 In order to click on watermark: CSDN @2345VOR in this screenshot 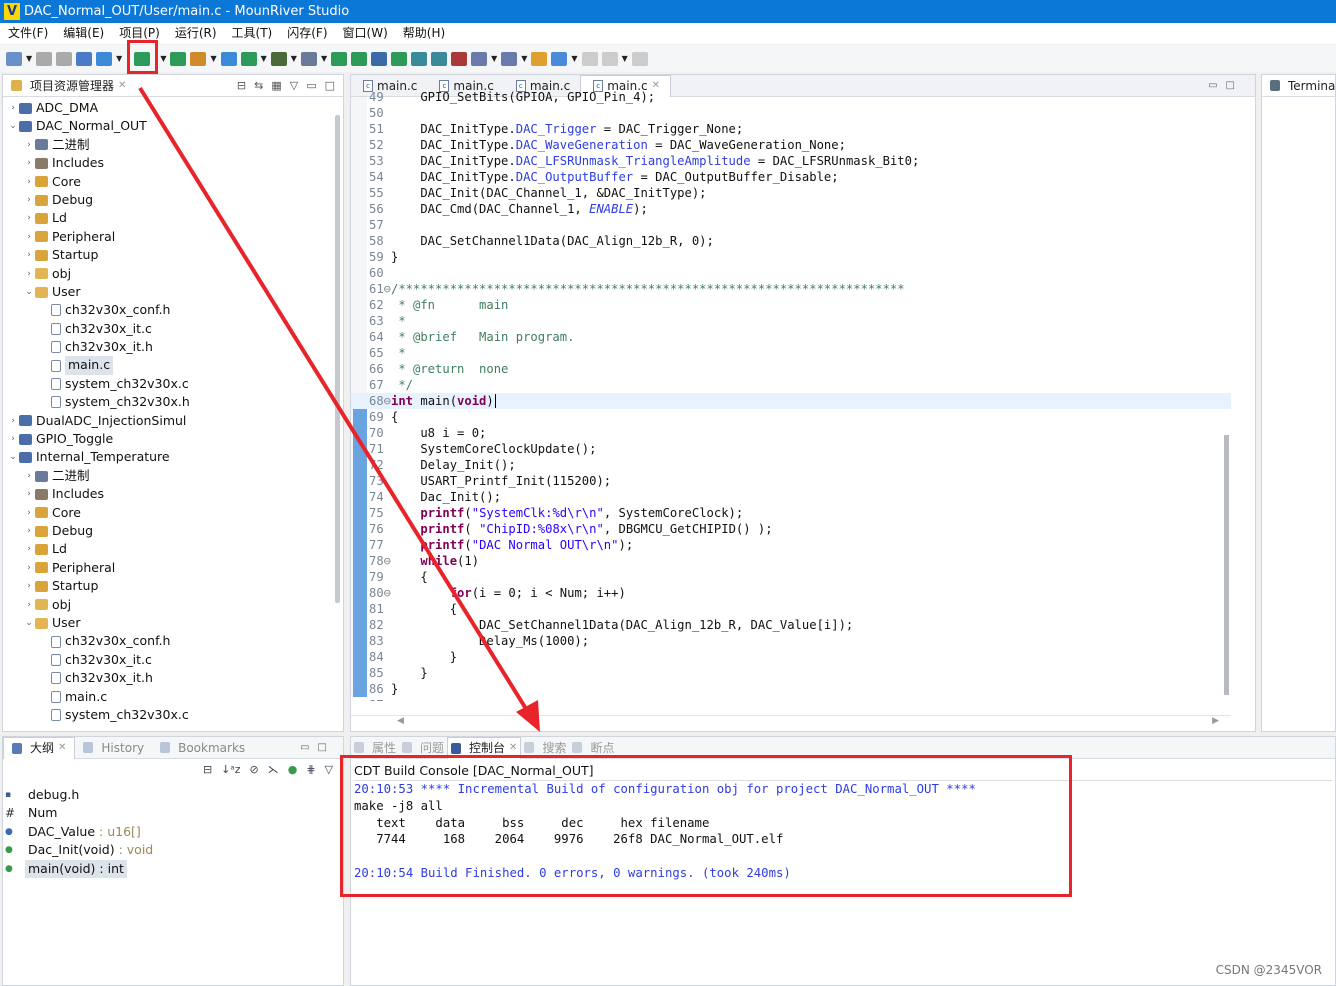, I will do `click(1268, 970)`.